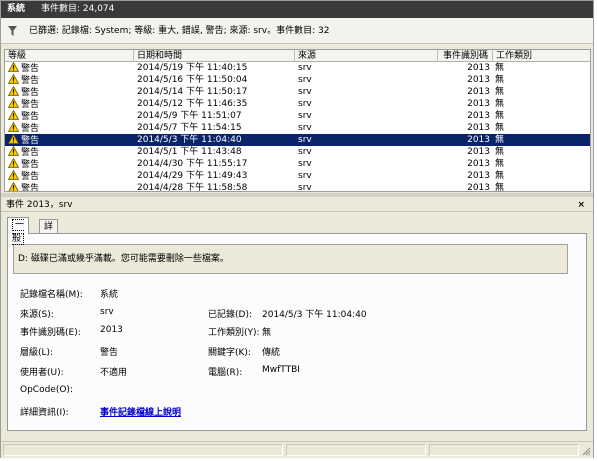  I want to click on table-row: 警告 2014/5/12 下午 11:46:35 srv 2013 無, so click(297, 104).